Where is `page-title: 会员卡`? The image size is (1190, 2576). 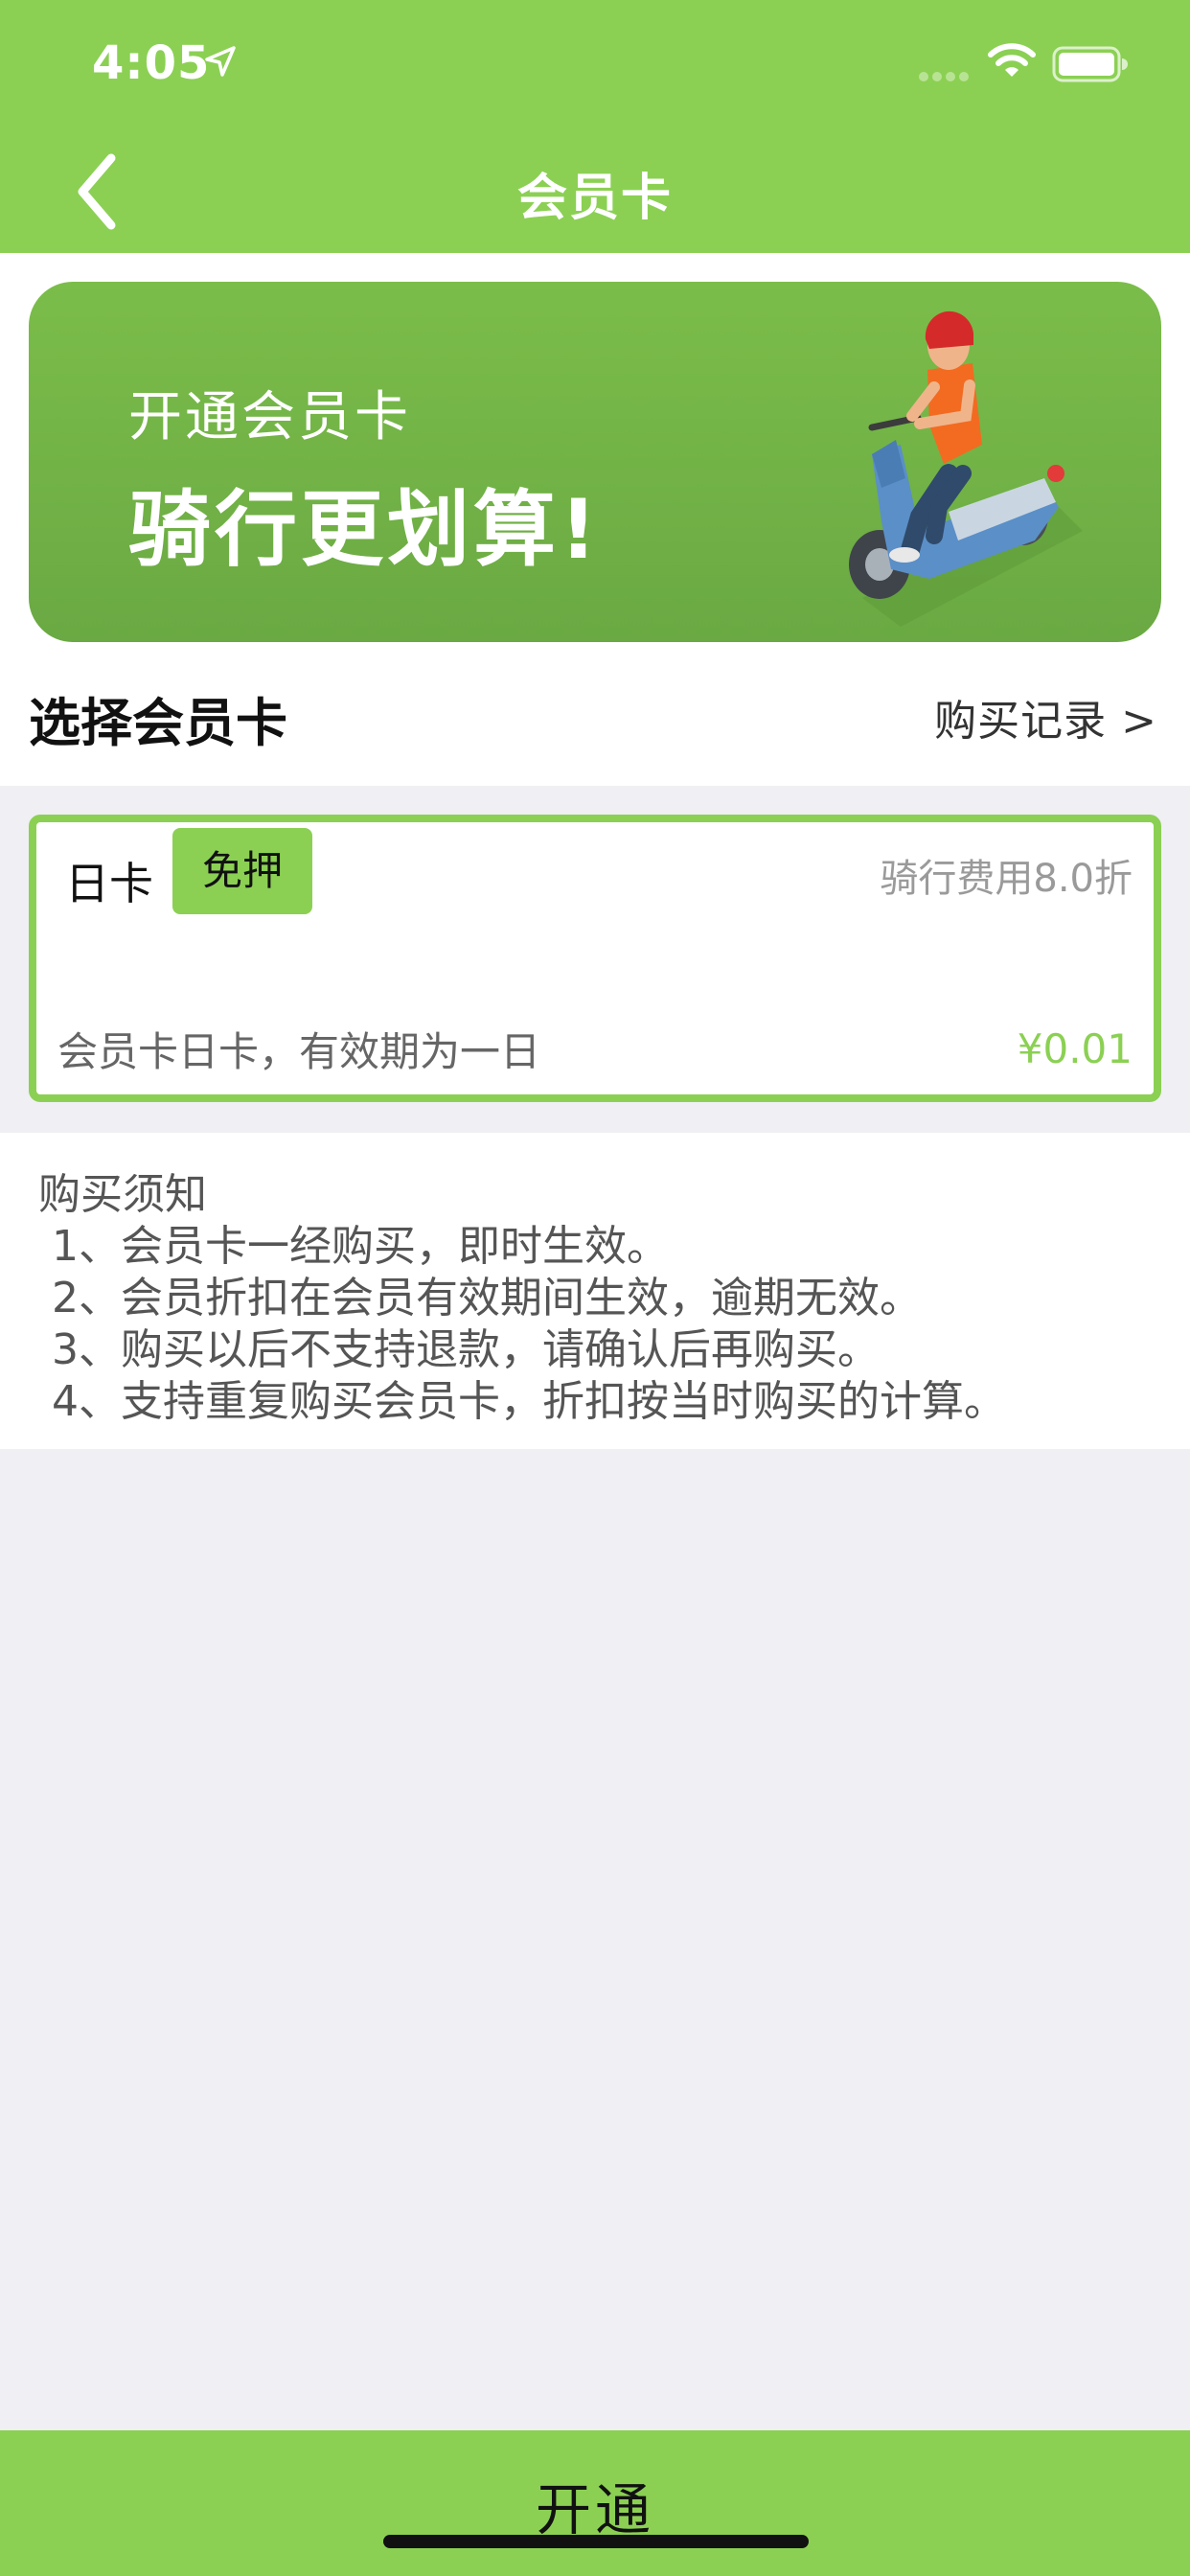 page-title: 会员卡 is located at coordinates (594, 198).